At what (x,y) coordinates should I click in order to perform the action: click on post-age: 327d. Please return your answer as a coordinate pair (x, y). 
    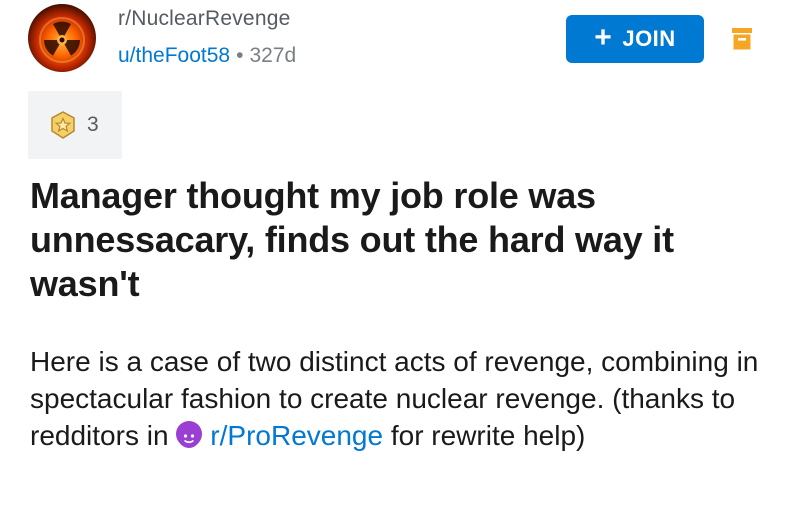
    Looking at the image, I should click on (273, 55).